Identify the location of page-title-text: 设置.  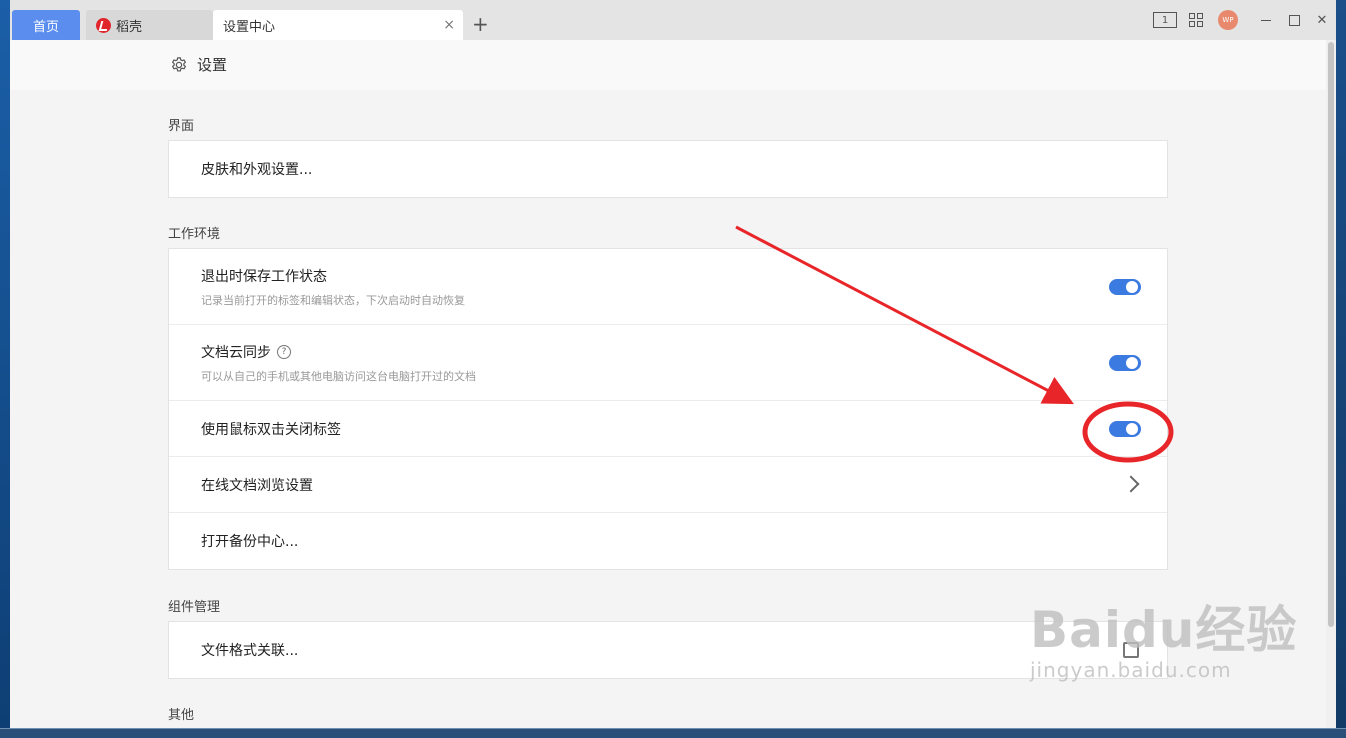
(212, 65).